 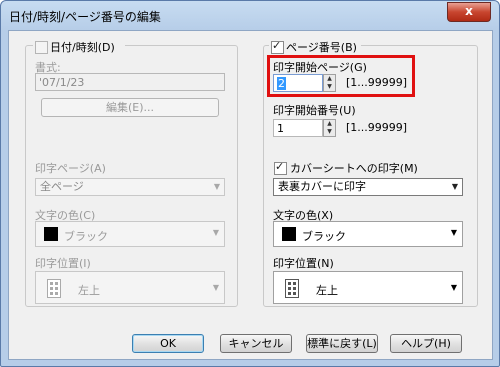 I want to click on start-page-value: 2, so click(x=281, y=83).